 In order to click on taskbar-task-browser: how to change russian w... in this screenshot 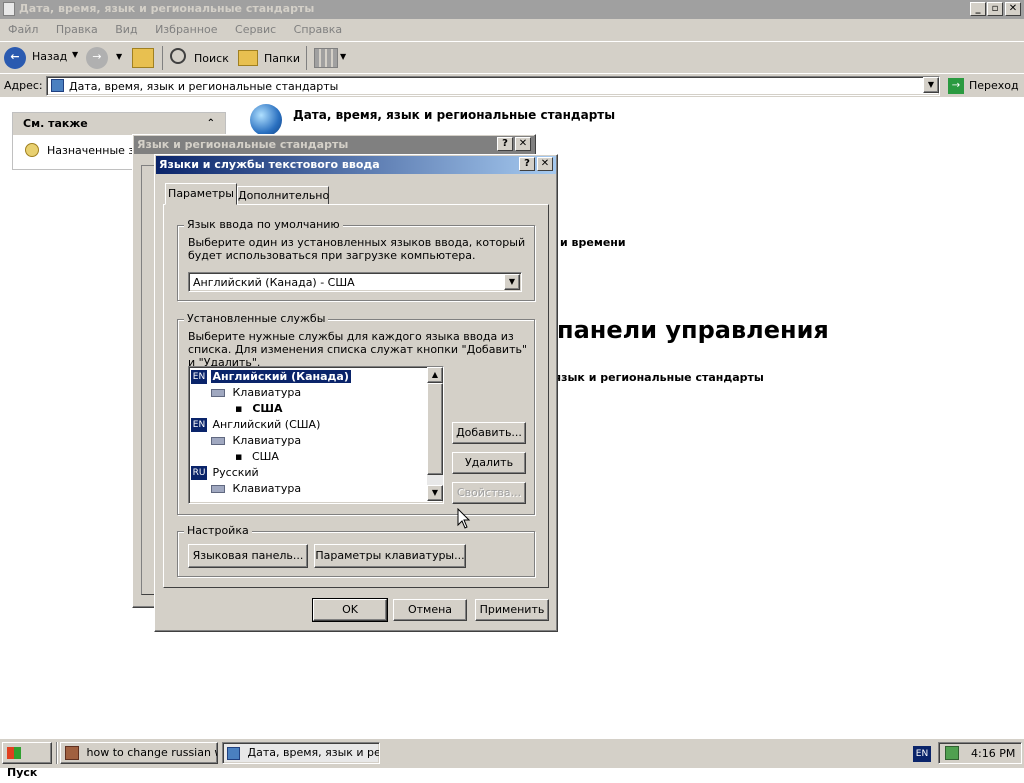, I will do `click(139, 753)`.